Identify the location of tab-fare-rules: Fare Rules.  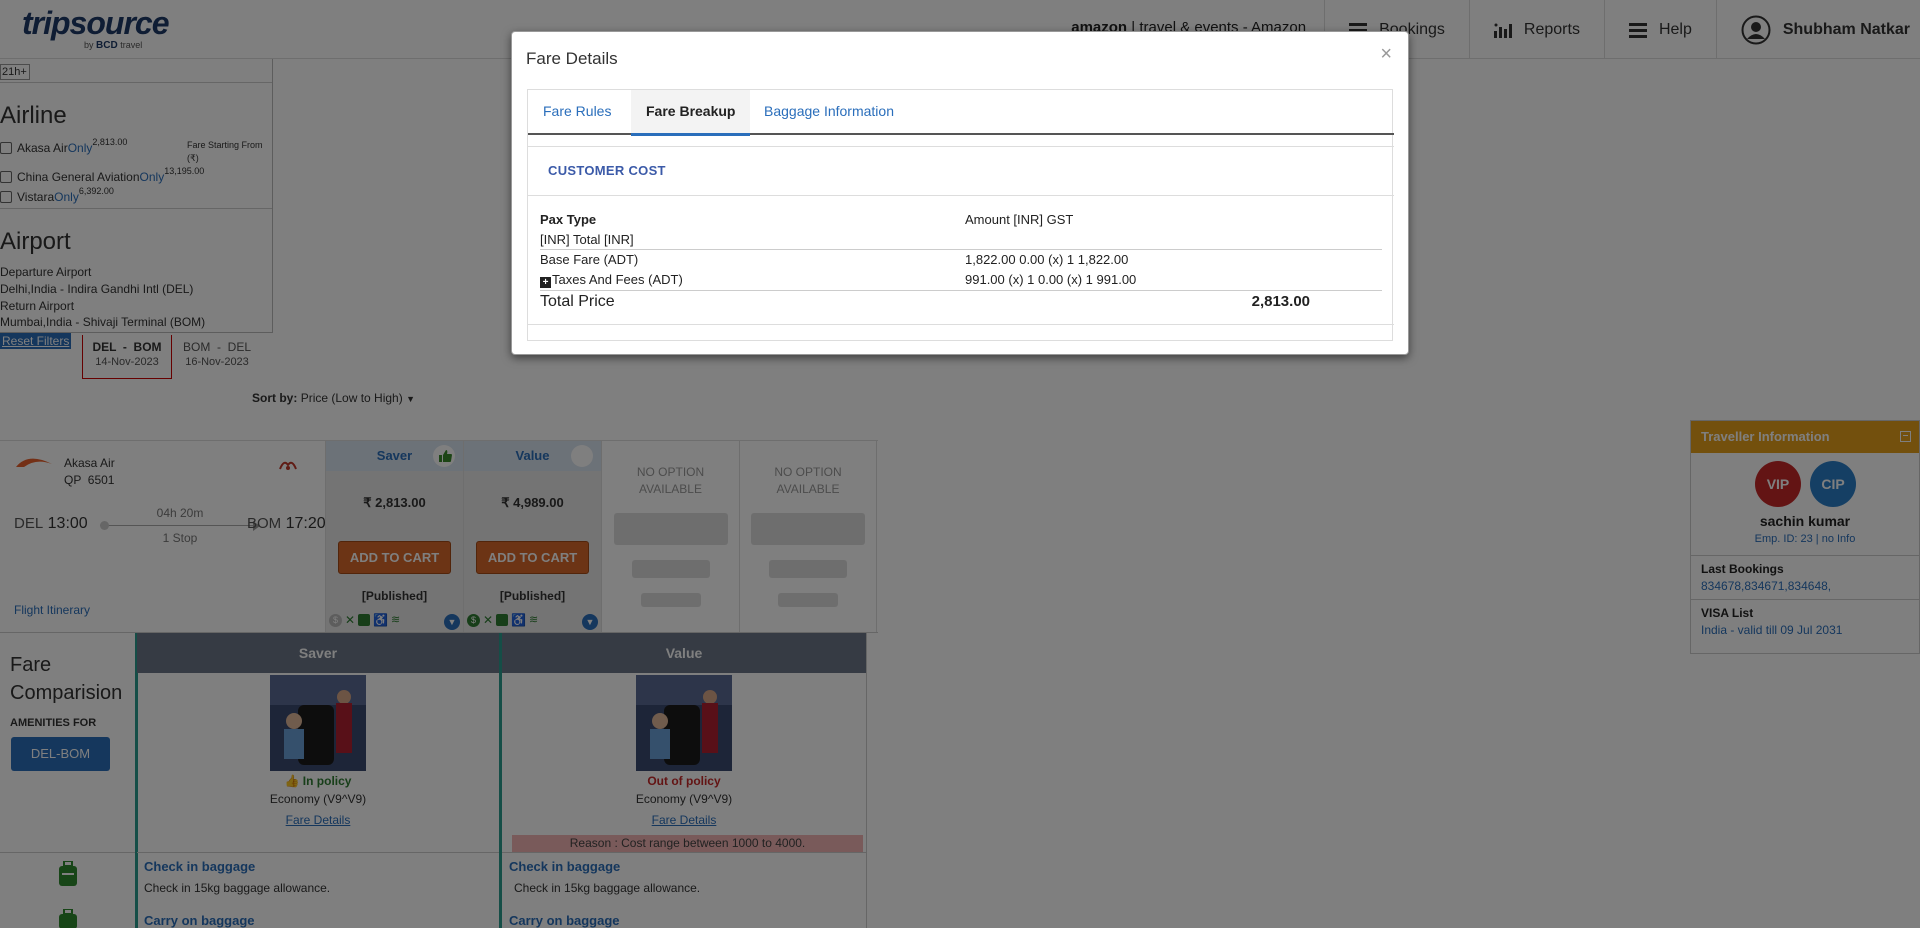
(577, 112).